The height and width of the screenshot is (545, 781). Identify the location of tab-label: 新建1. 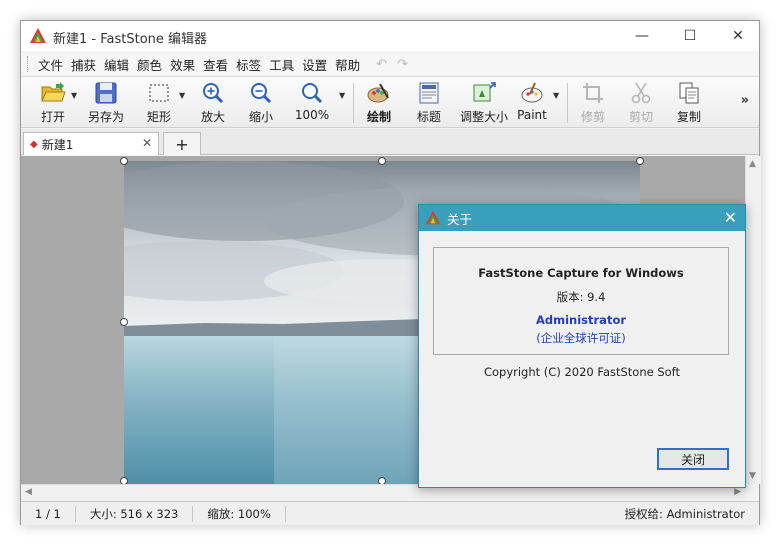
(57, 144).